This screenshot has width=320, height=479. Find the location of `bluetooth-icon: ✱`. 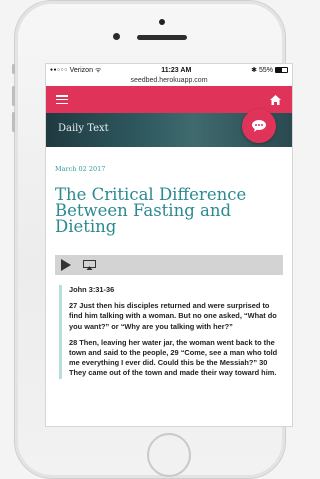

bluetooth-icon: ✱ is located at coordinates (254, 70).